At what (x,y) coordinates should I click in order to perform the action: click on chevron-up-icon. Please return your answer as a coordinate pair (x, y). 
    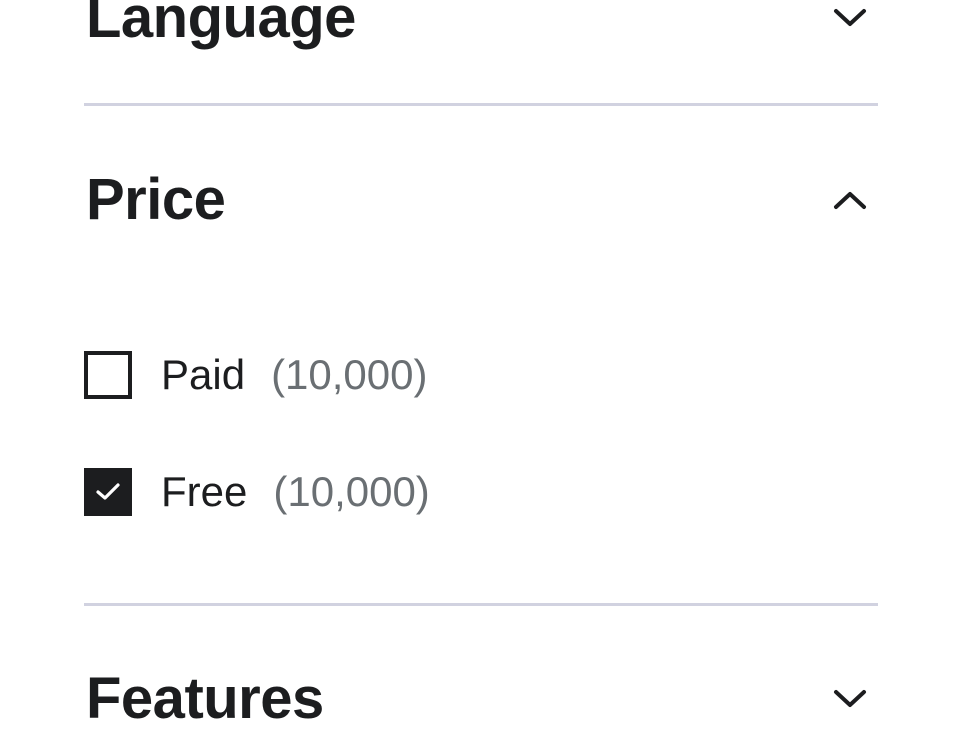
    Looking at the image, I should click on (850, 200).